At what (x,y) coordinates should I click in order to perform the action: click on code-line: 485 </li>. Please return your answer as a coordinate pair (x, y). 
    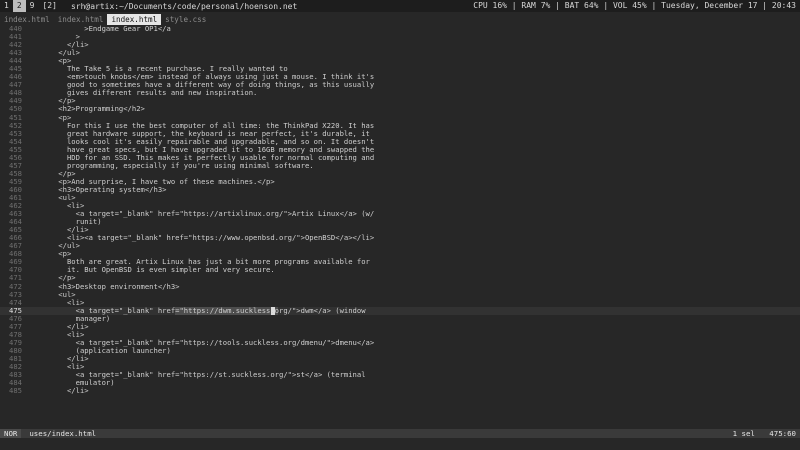
    Looking at the image, I should click on (400, 391).